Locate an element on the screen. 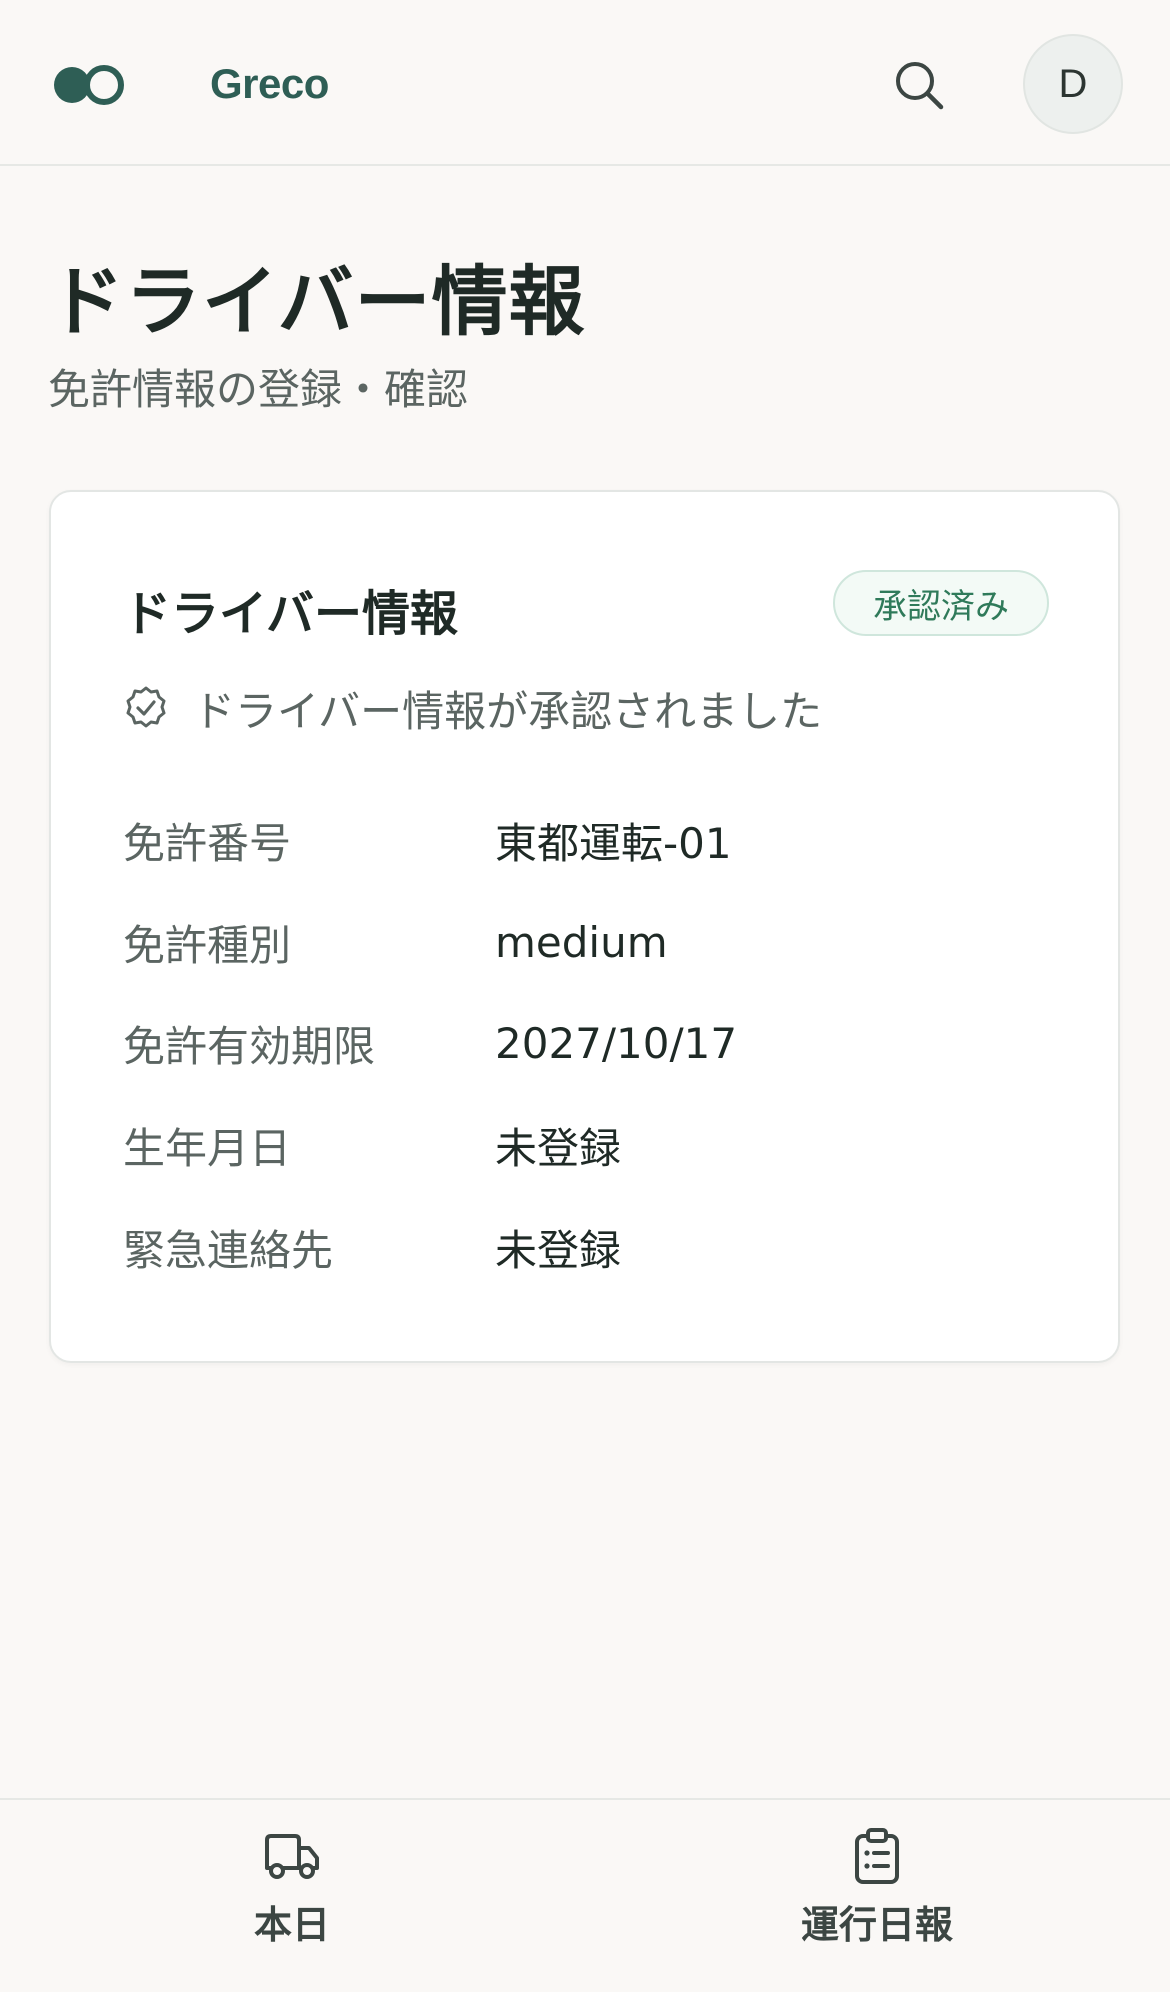 This screenshot has height=1992, width=1170. nav-label-today: 本日 is located at coordinates (291, 1925).